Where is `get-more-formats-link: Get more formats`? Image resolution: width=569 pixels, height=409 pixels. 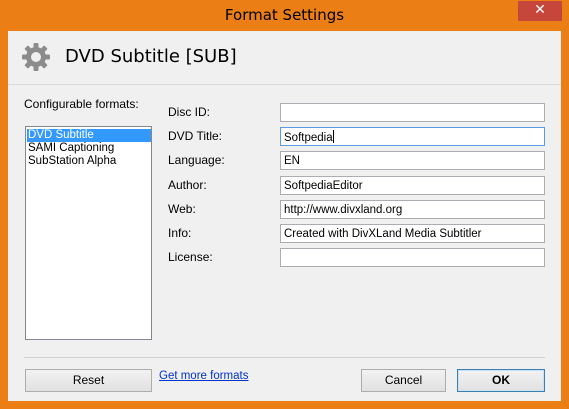 get-more-formats-link: Get more formats is located at coordinates (203, 376).